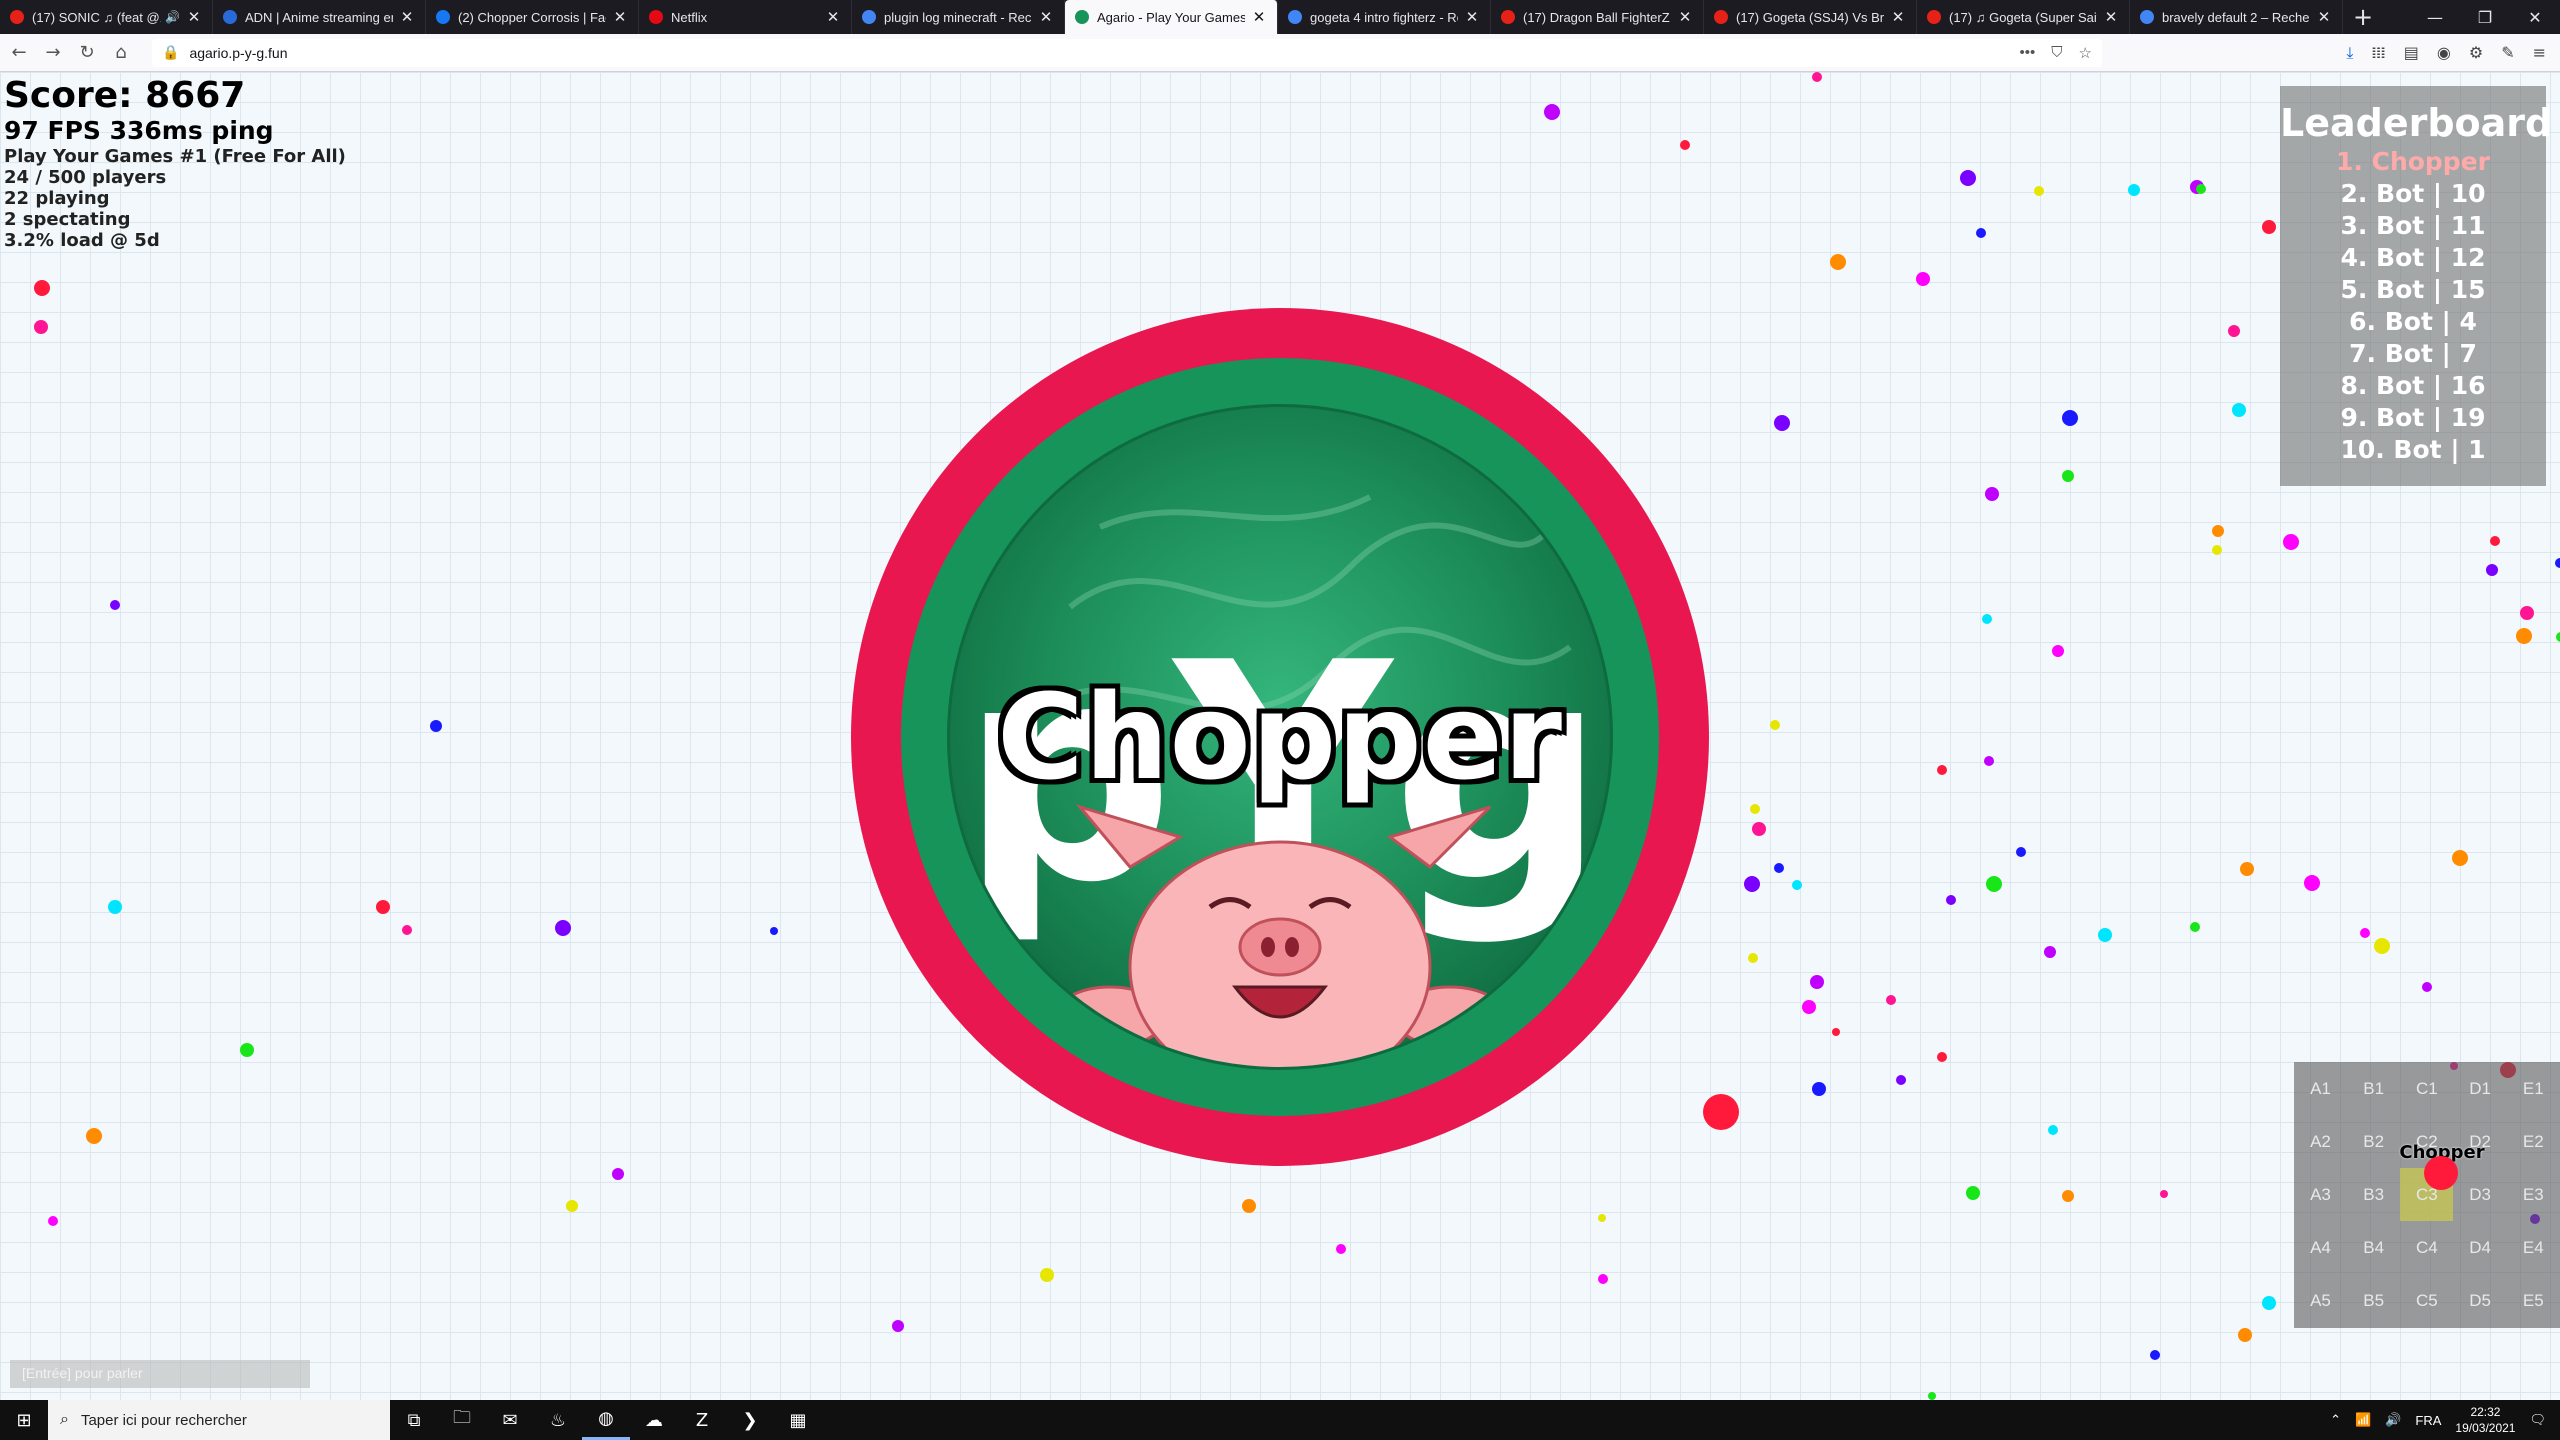 The image size is (2560, 1440). What do you see at coordinates (163, 1420) in the screenshot?
I see `taskbar-search-placeholder: Taper ici pour rechercher` at bounding box center [163, 1420].